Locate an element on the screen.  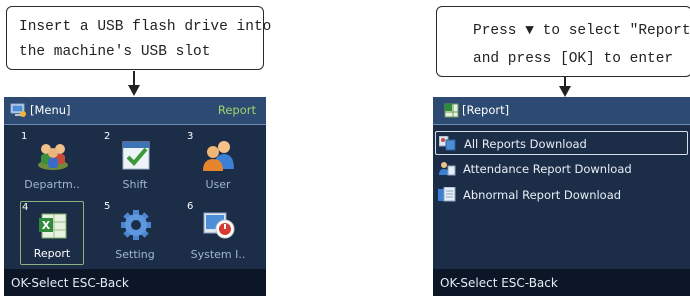
report-item-all-reports: All Reports Download is located at coordinates (561, 143).